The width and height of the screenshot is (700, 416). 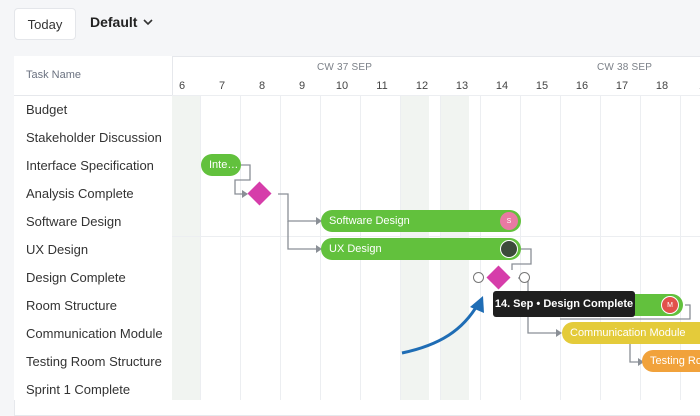 I want to click on chevron-down-icon, so click(x=148, y=22).